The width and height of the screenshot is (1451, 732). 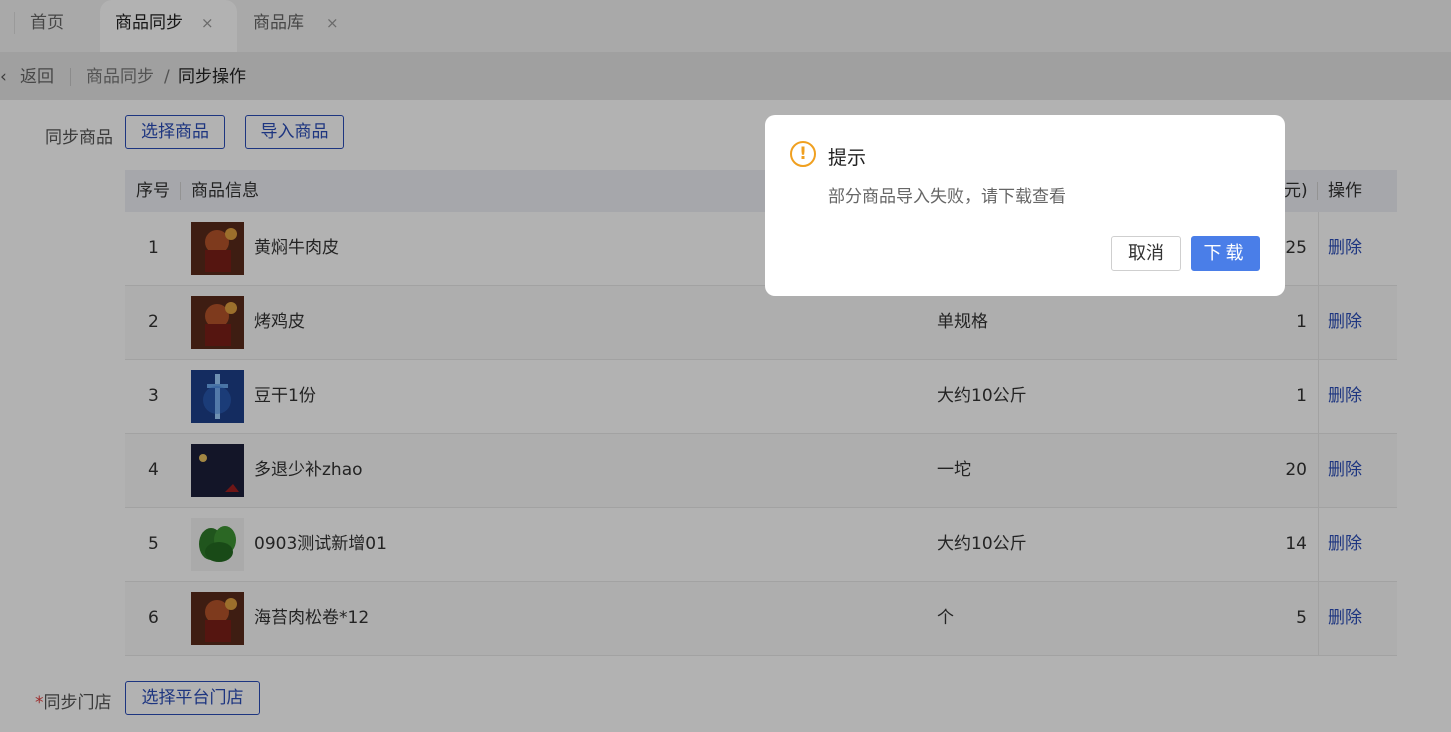 What do you see at coordinates (947, 197) in the screenshot?
I see `dialog-message: 部分商品导入失败，请下载查看` at bounding box center [947, 197].